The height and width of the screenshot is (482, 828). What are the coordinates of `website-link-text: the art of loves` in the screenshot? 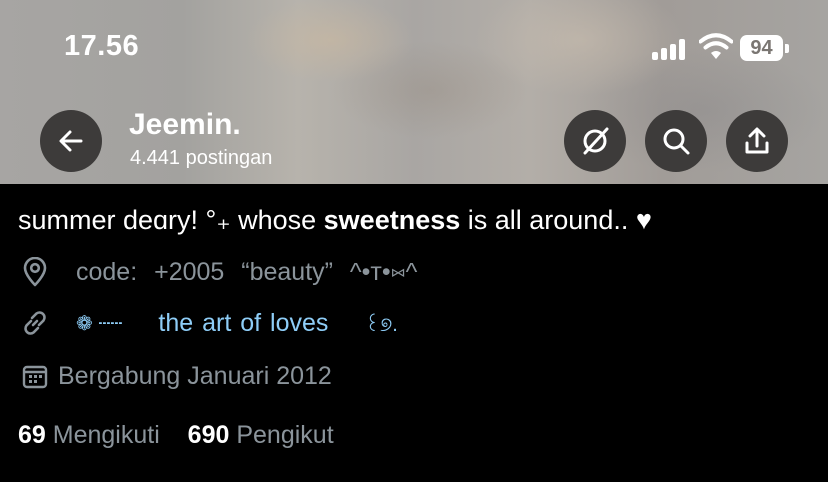 It's located at (243, 323).